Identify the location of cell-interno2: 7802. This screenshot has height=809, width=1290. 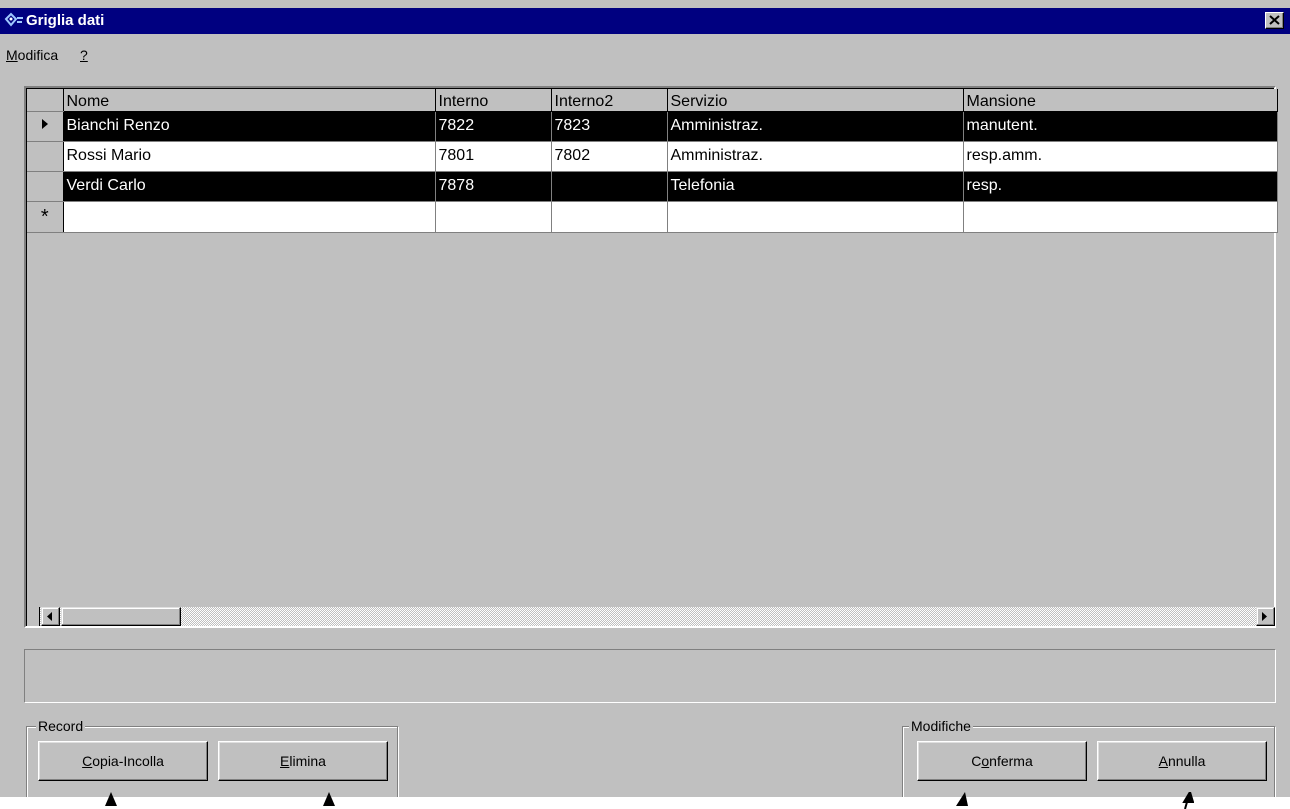
(609, 156).